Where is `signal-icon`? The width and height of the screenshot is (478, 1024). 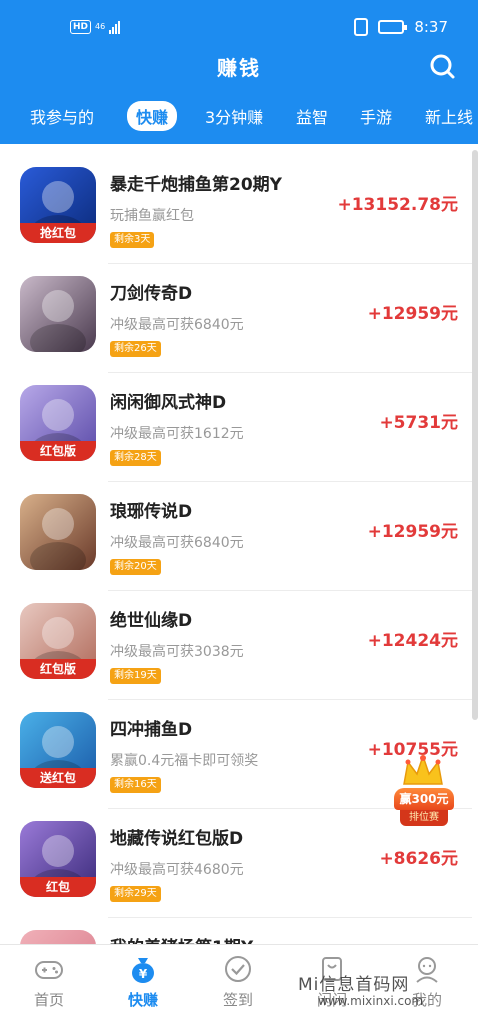
signal-icon is located at coordinates (115, 27).